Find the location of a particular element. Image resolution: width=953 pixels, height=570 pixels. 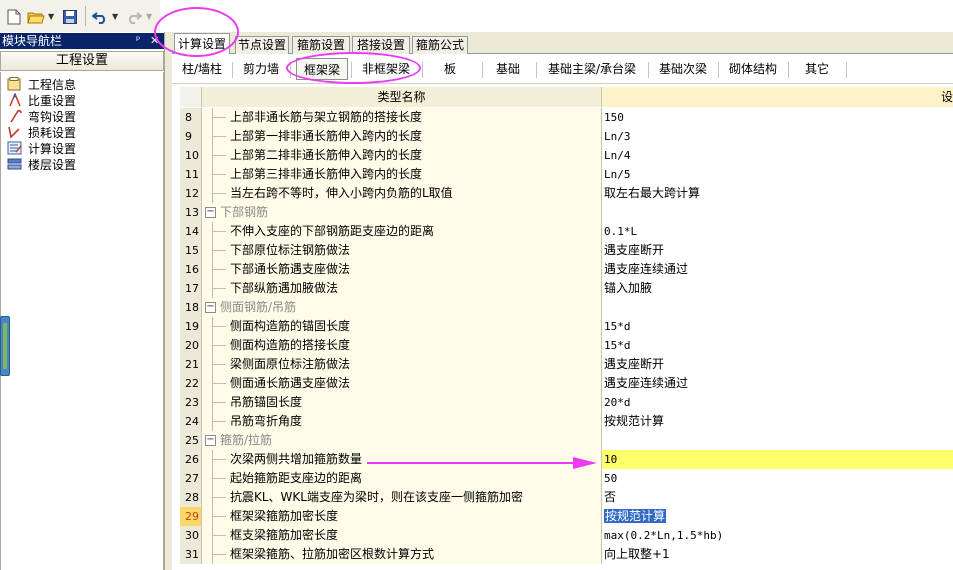

undo-dropdown-icon: ▼ is located at coordinates (115, 16).